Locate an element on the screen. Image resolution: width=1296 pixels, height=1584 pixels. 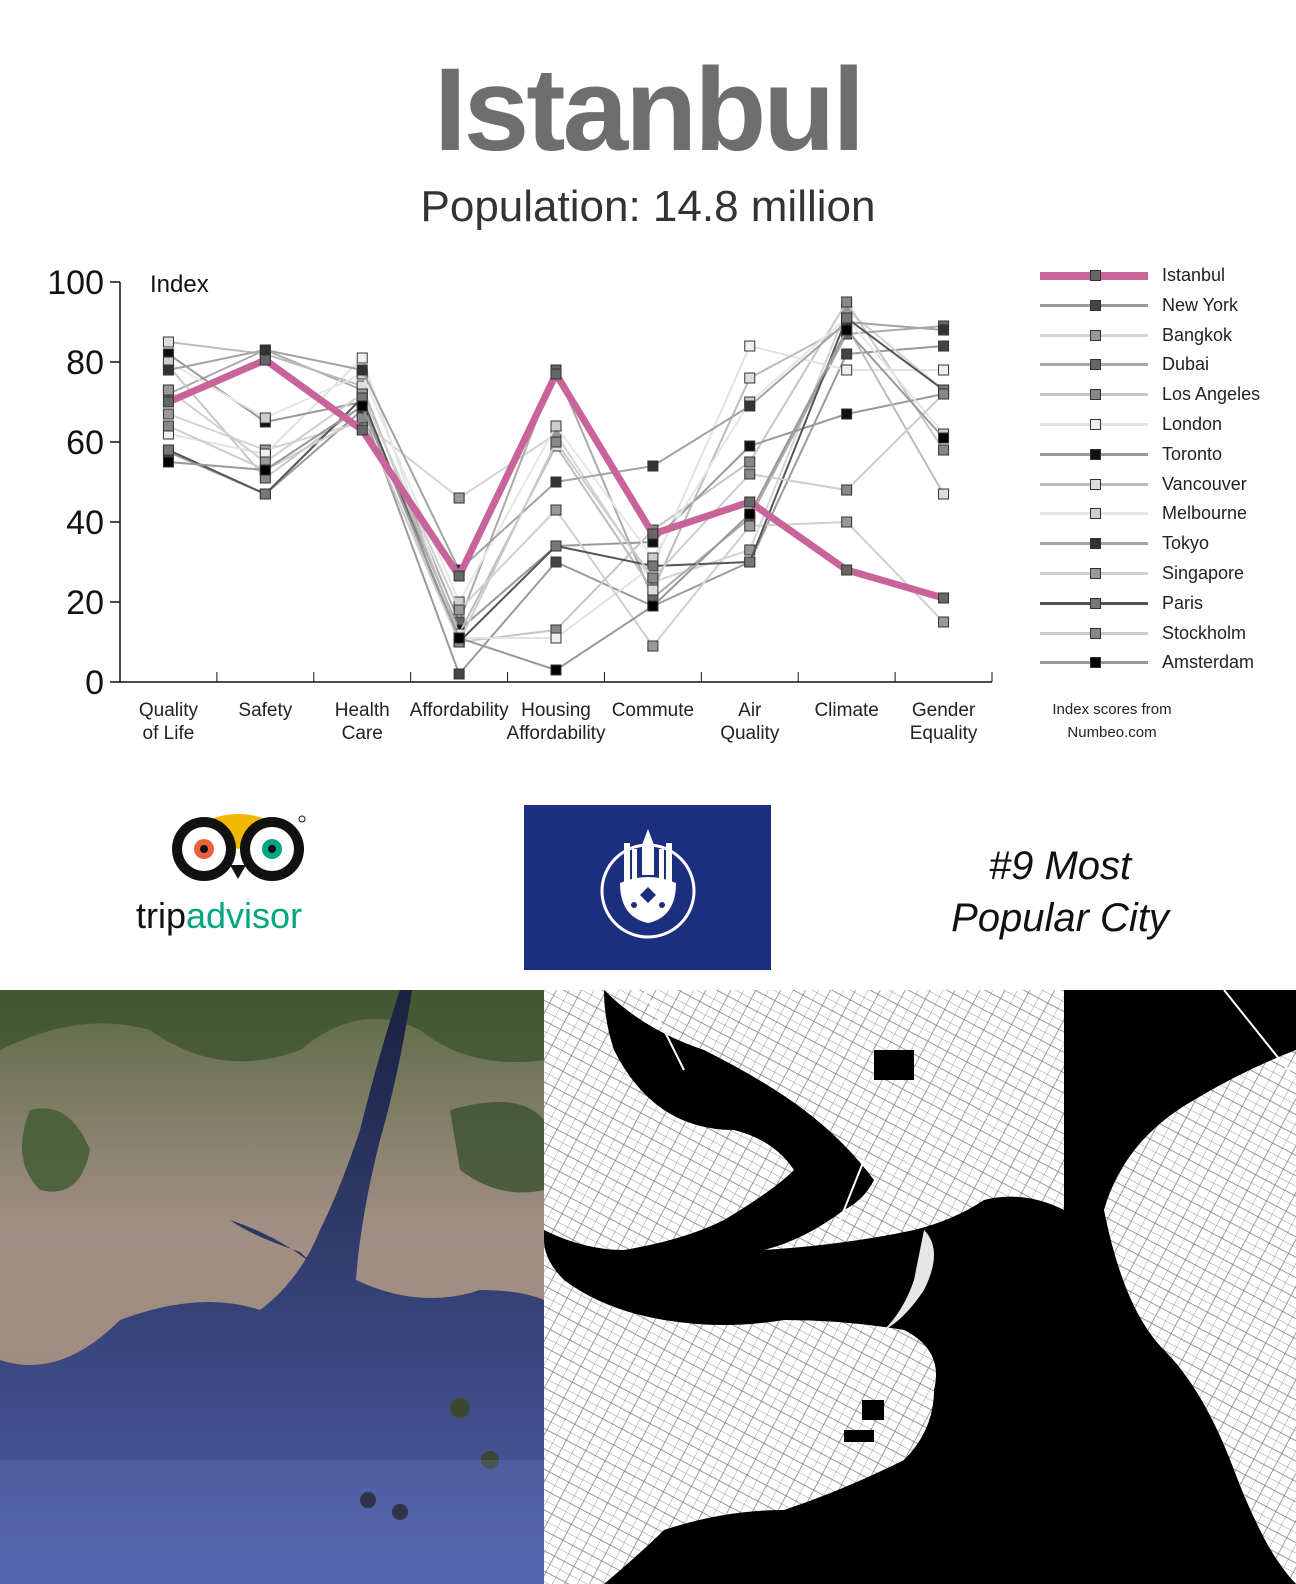
x-tick-label: Gender Equality is located at coordinates (944, 722).